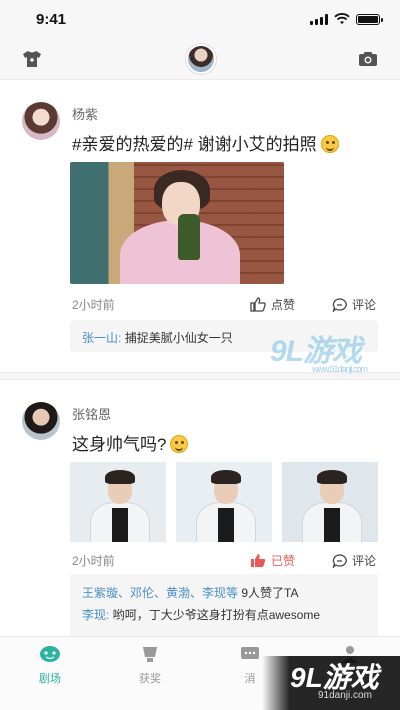 The image size is (400, 710). I want to click on top-nav, so click(200, 60).